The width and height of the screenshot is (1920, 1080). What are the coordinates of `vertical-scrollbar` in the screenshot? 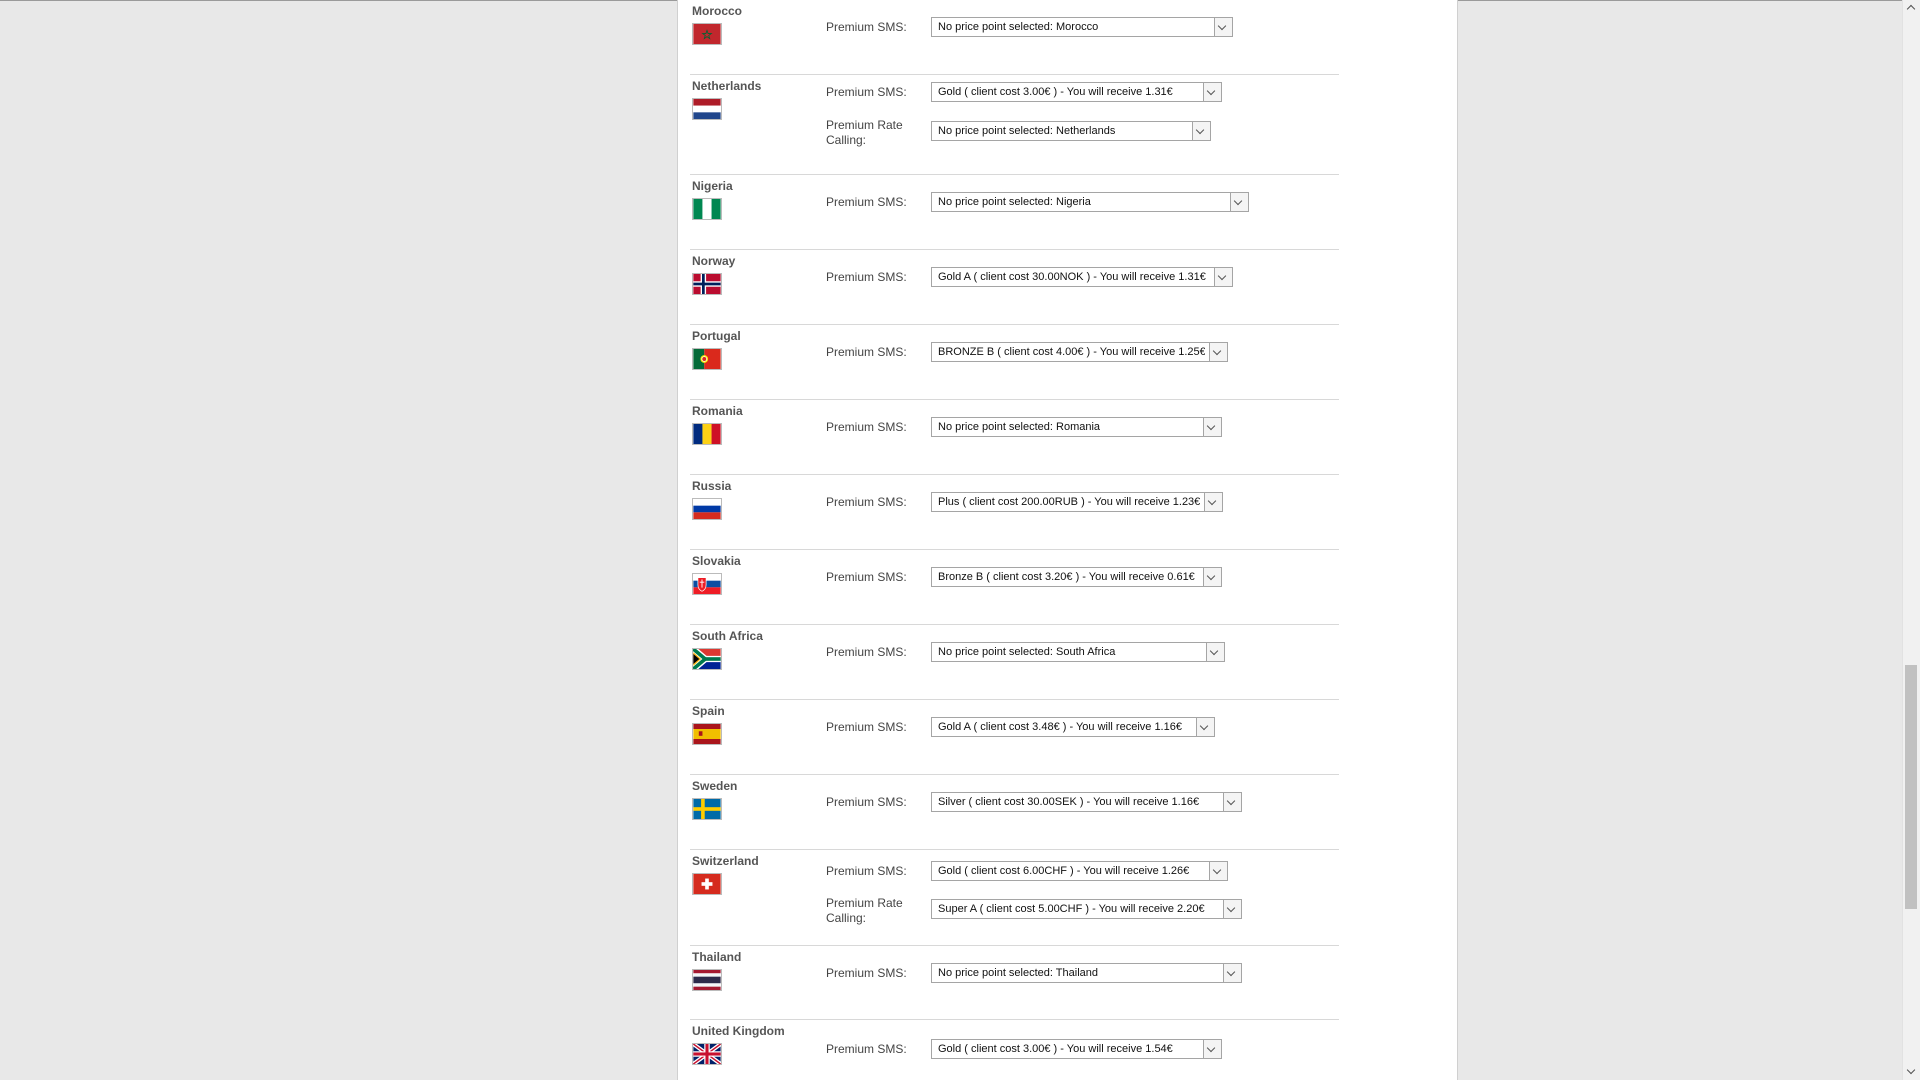 It's located at (1911, 540).